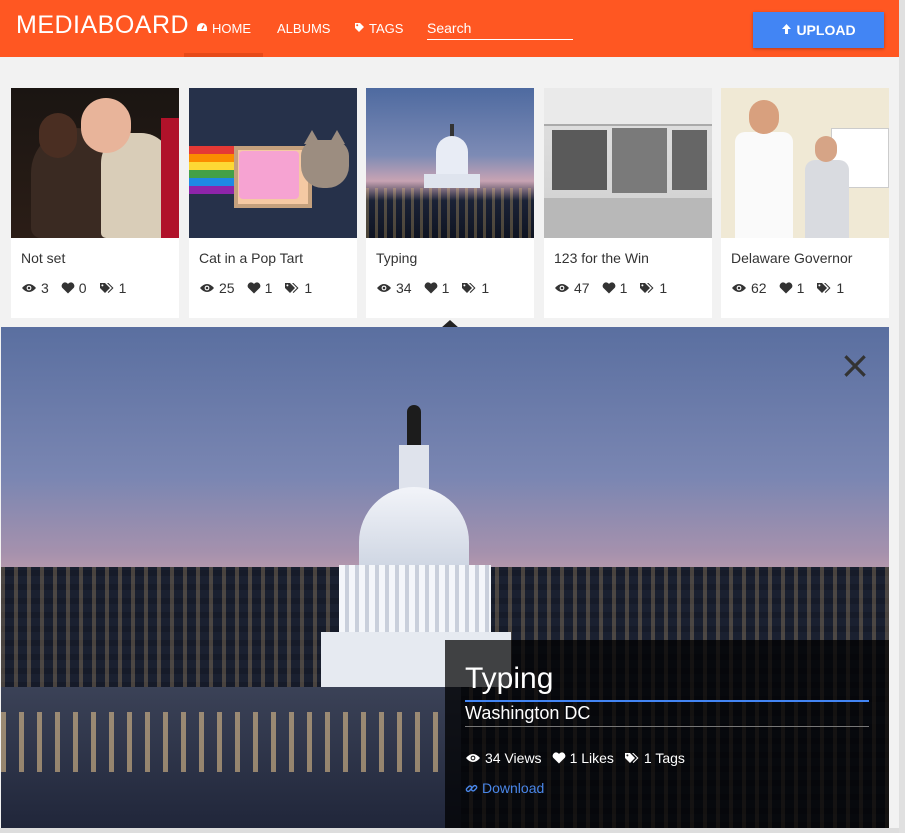 The height and width of the screenshot is (833, 905). What do you see at coordinates (45, 288) in the screenshot?
I see `view-count: 3` at bounding box center [45, 288].